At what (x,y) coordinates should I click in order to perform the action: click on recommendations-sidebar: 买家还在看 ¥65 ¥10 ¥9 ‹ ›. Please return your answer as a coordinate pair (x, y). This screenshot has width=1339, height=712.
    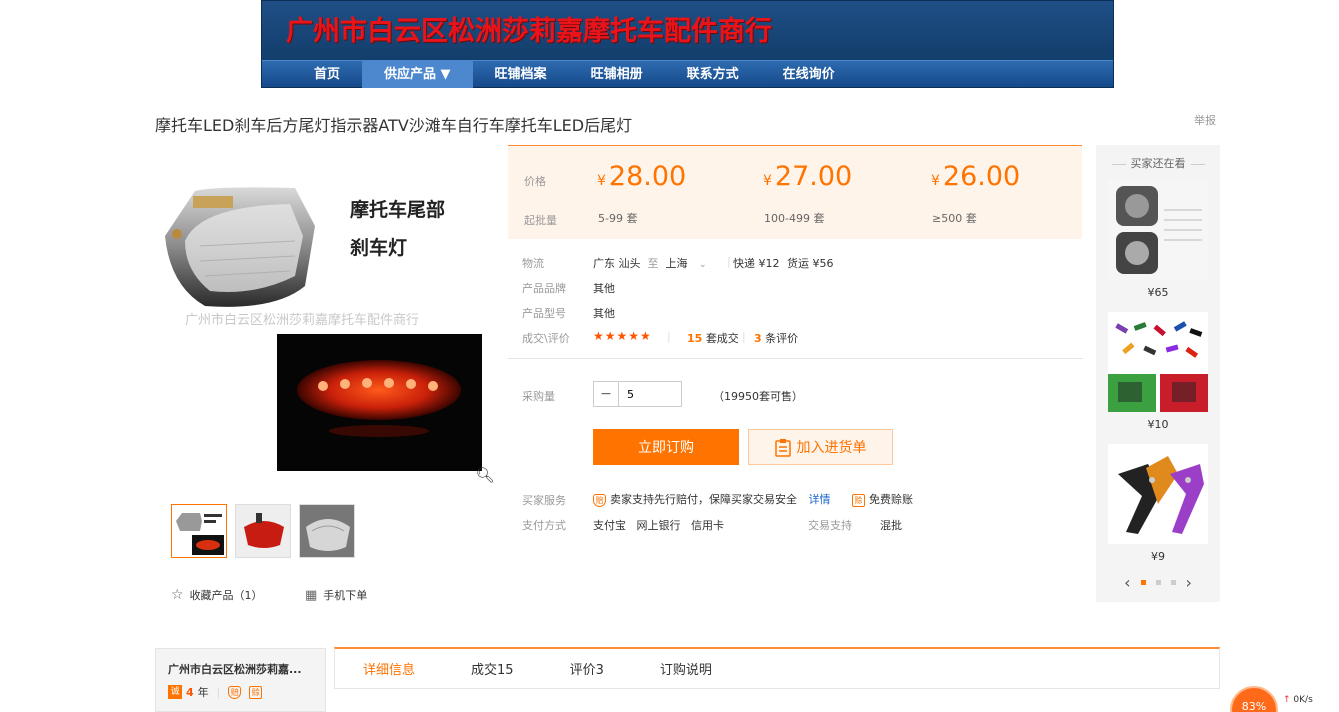
    Looking at the image, I should click on (1158, 373).